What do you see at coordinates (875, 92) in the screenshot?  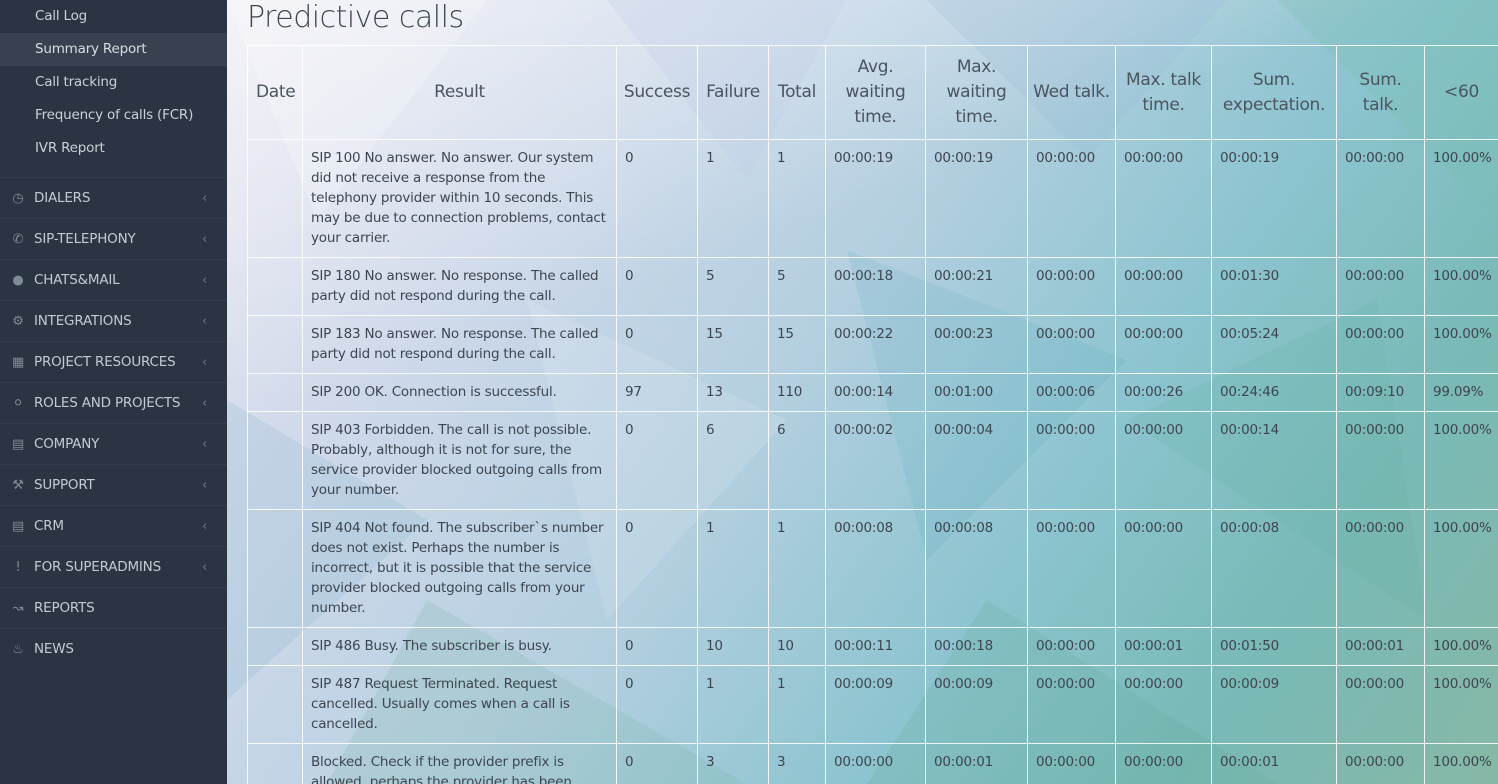 I see `column-header-avg-waiting-time: Avg. waiting time.` at bounding box center [875, 92].